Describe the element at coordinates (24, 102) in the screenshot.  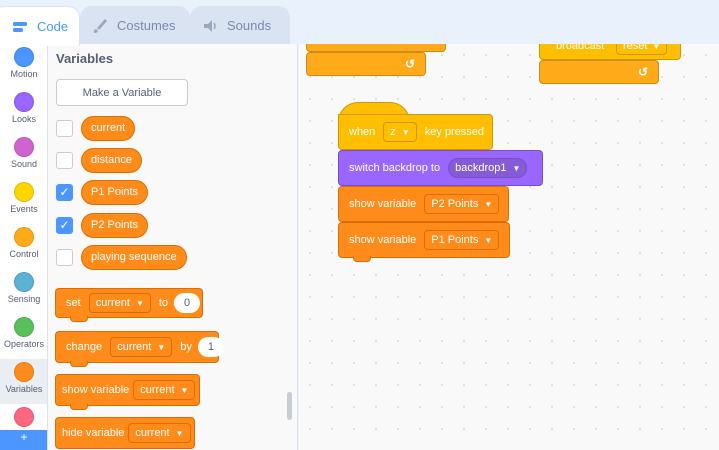
I see `looks-dot-icon` at that location.